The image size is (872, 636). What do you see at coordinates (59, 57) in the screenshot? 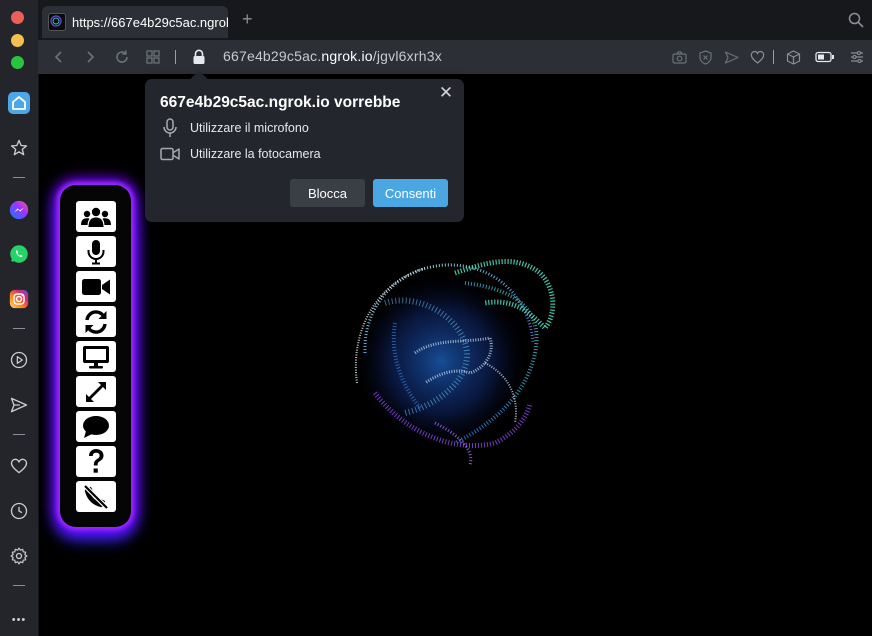
I see `back-button` at bounding box center [59, 57].